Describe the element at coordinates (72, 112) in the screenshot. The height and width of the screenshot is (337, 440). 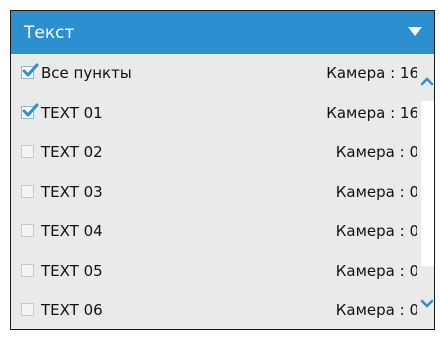
I see `list-item-label: TEXT 01` at that location.